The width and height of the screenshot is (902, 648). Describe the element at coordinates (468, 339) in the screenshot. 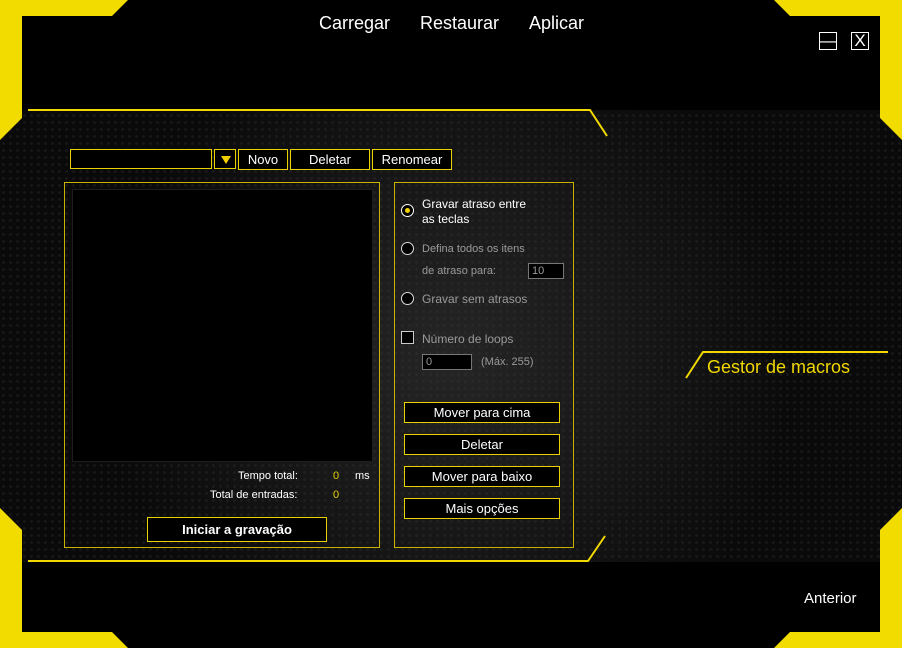

I see `loops-label: Número de loops` at that location.